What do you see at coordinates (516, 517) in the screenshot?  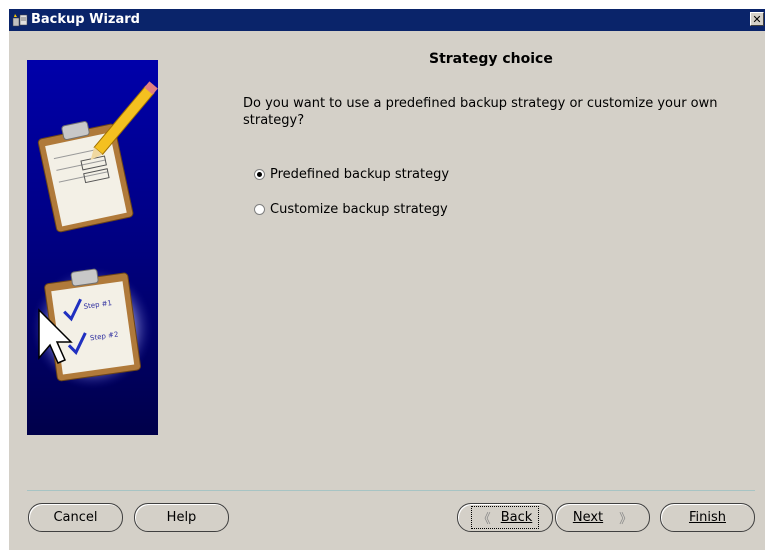 I see `back-button-label: Back` at bounding box center [516, 517].